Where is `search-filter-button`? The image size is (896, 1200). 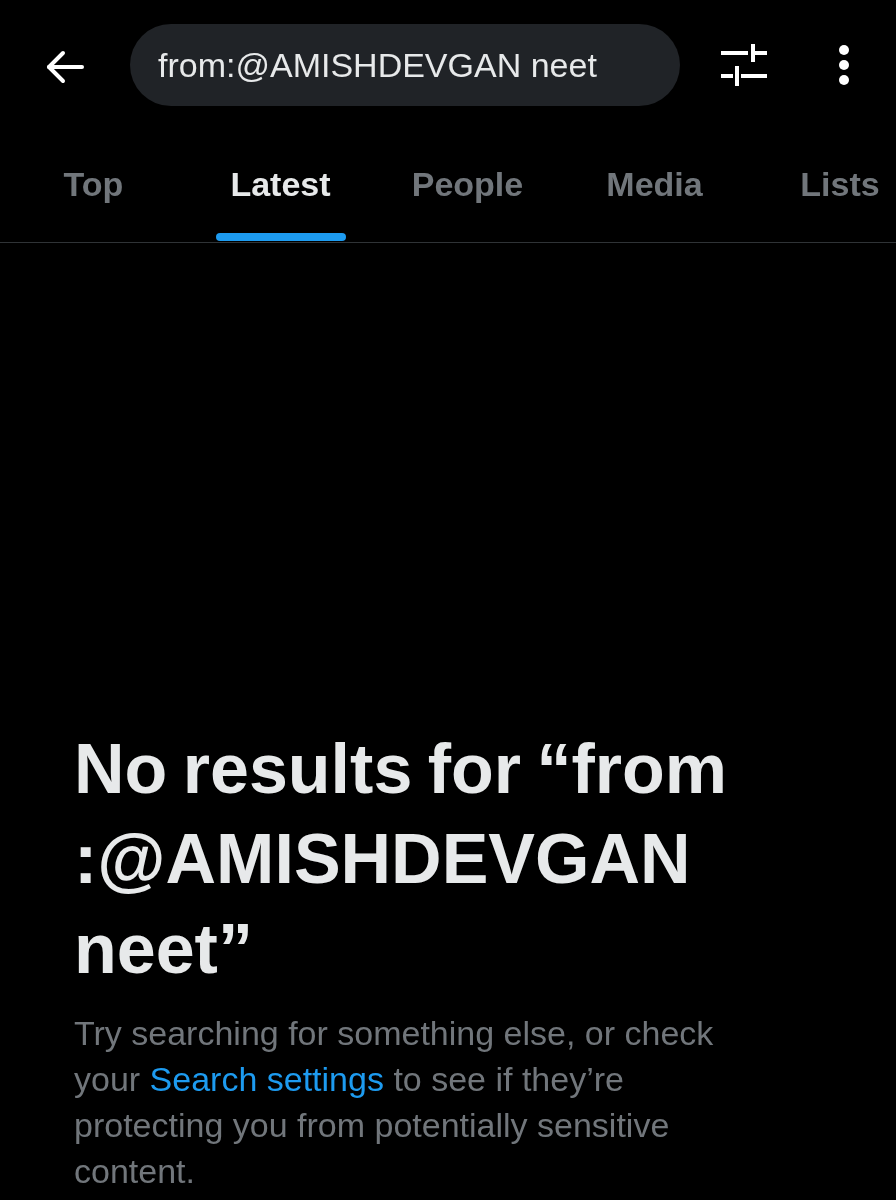 search-filter-button is located at coordinates (744, 65).